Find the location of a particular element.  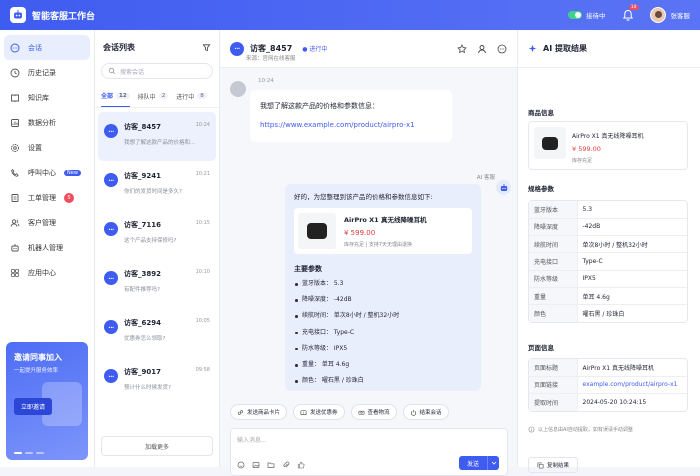

attachment-icon is located at coordinates (286, 465).